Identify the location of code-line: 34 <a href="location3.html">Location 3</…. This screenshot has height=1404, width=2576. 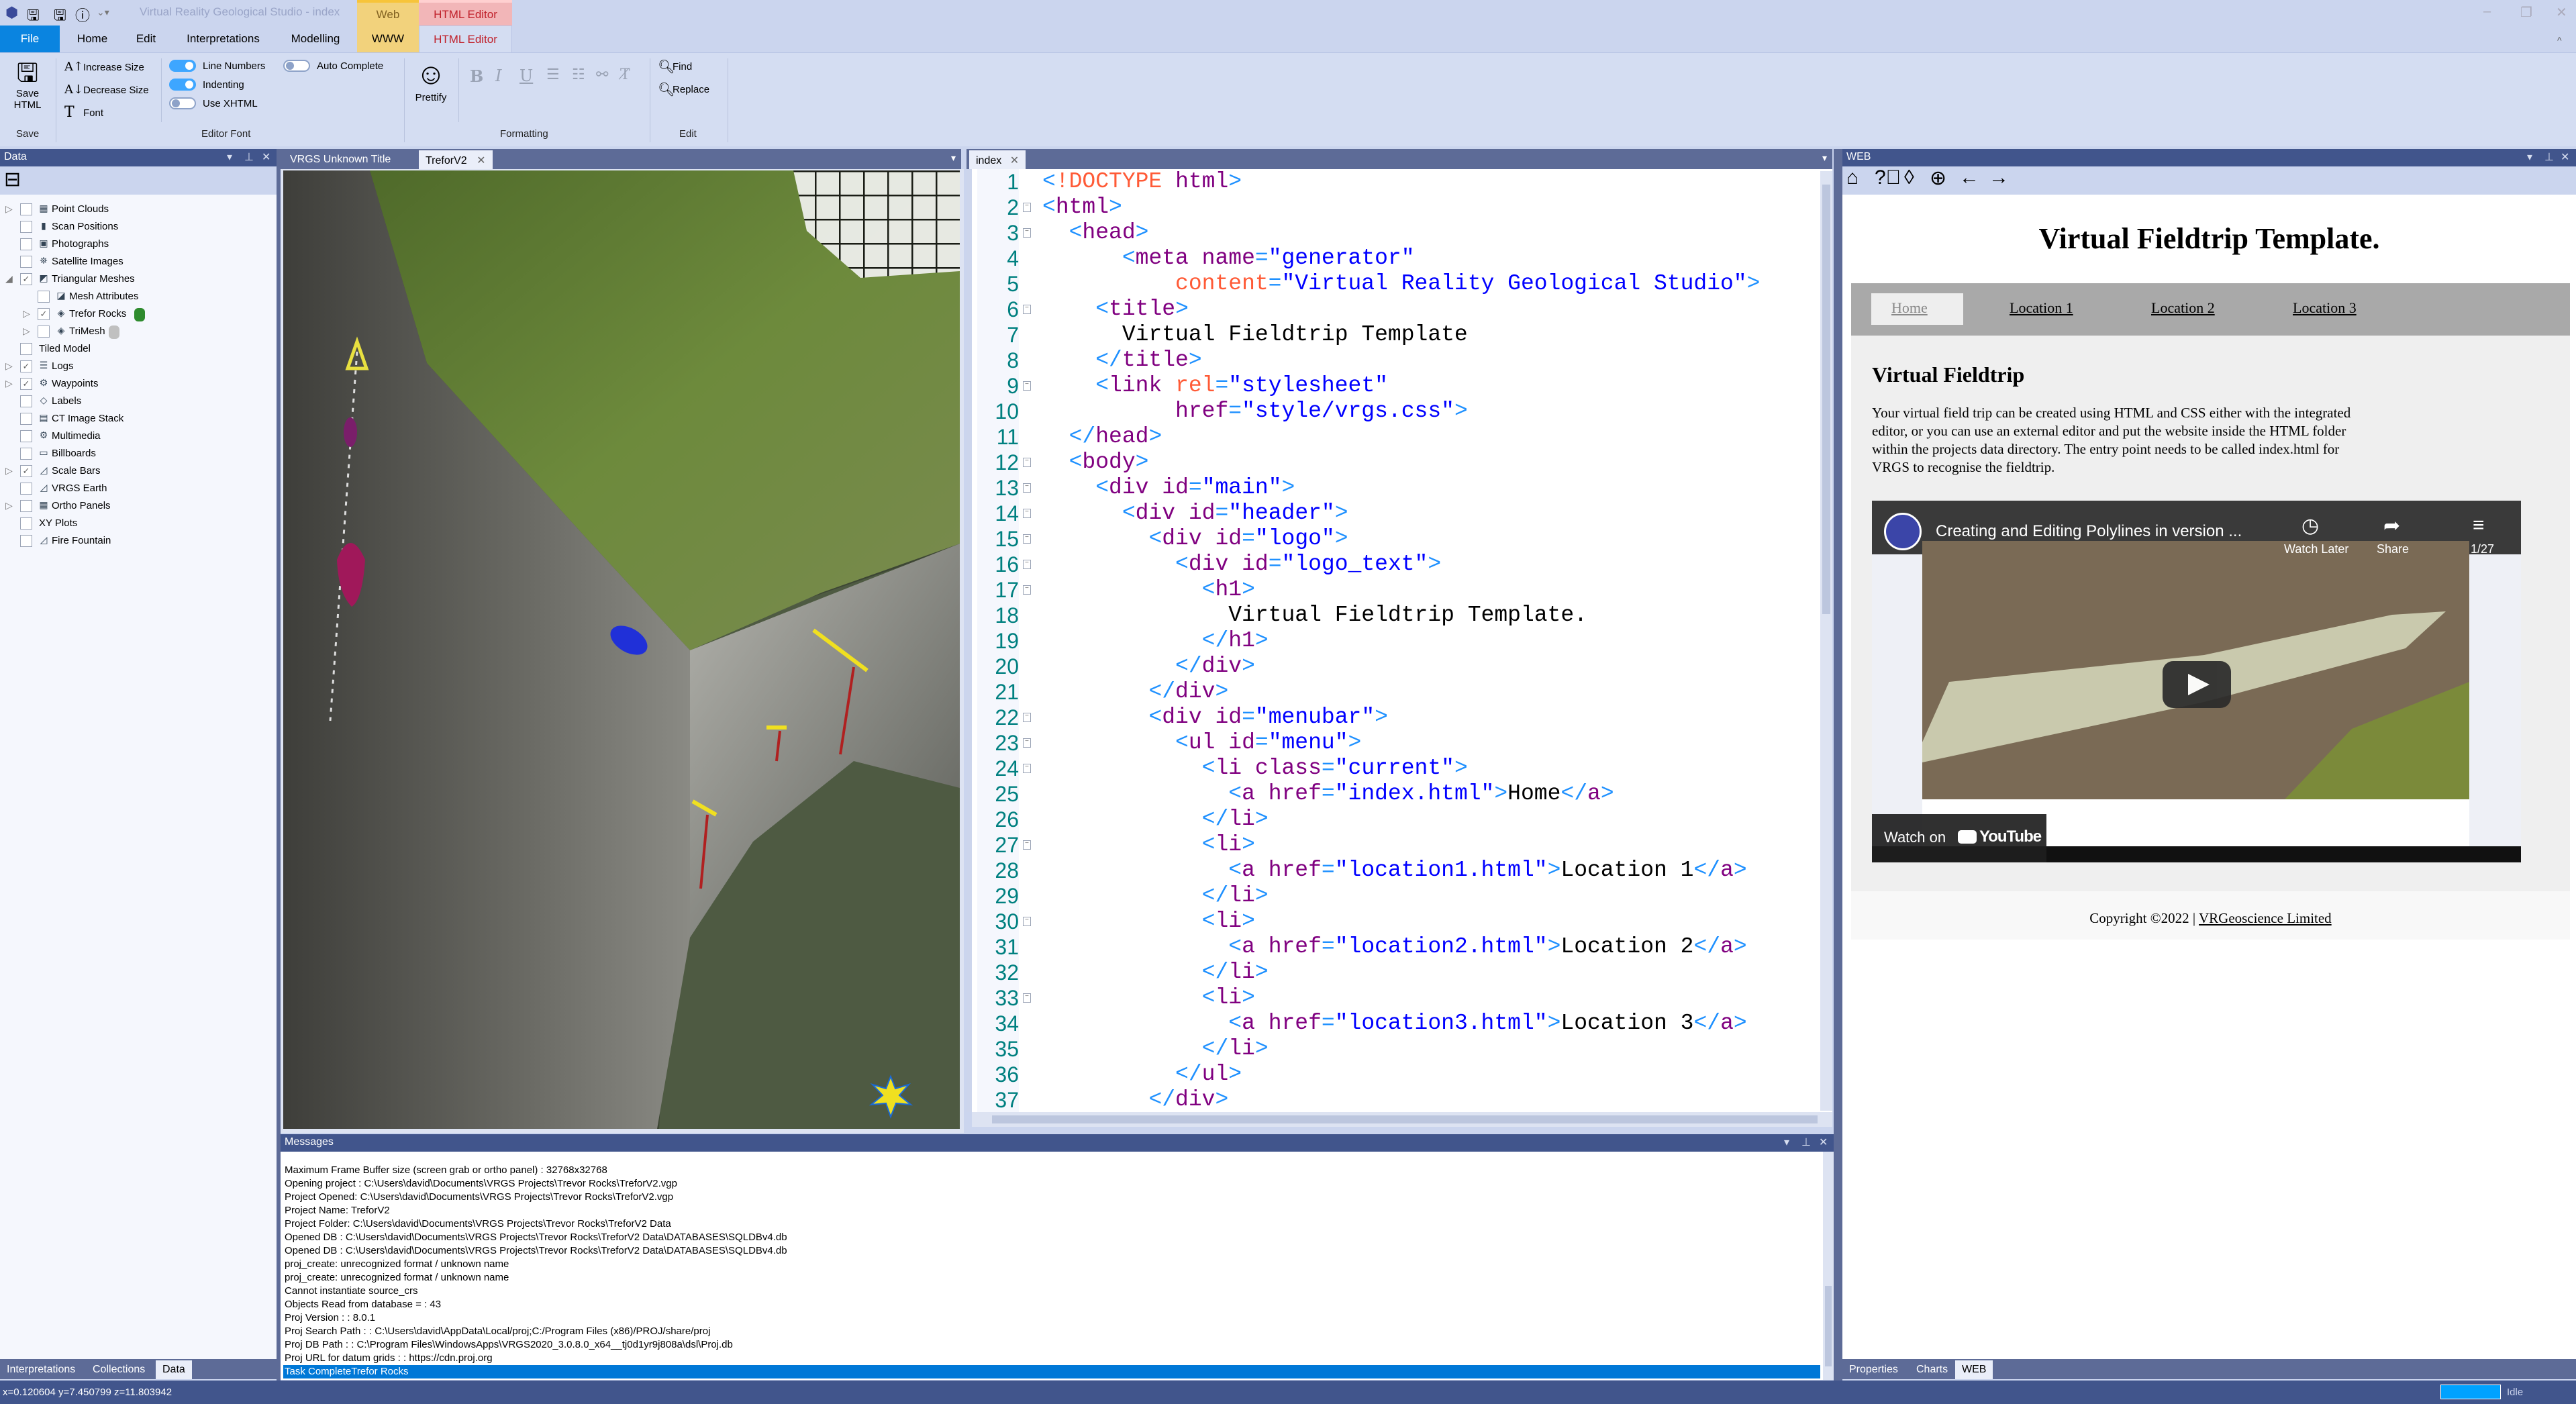
(1401, 1024).